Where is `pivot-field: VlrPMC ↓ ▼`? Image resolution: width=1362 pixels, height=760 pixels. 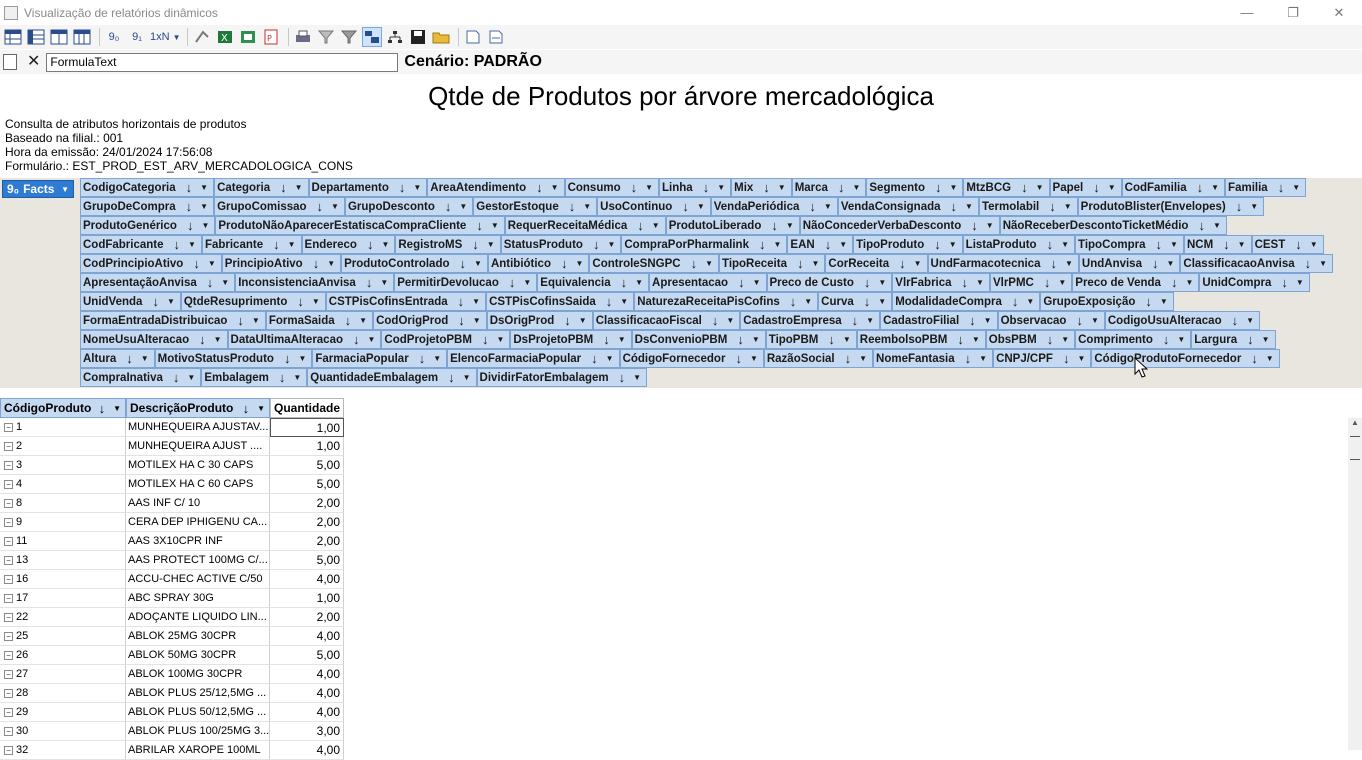 pivot-field: VlrPMC ↓ ▼ is located at coordinates (1031, 282).